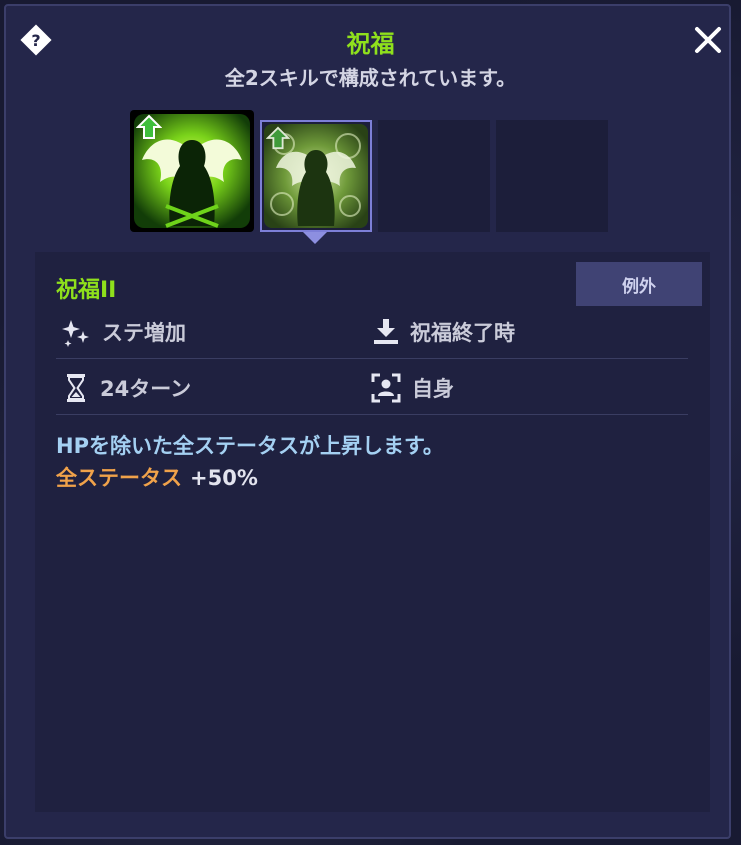  Describe the element at coordinates (639, 284) in the screenshot. I see `category-tag: 例外` at that location.